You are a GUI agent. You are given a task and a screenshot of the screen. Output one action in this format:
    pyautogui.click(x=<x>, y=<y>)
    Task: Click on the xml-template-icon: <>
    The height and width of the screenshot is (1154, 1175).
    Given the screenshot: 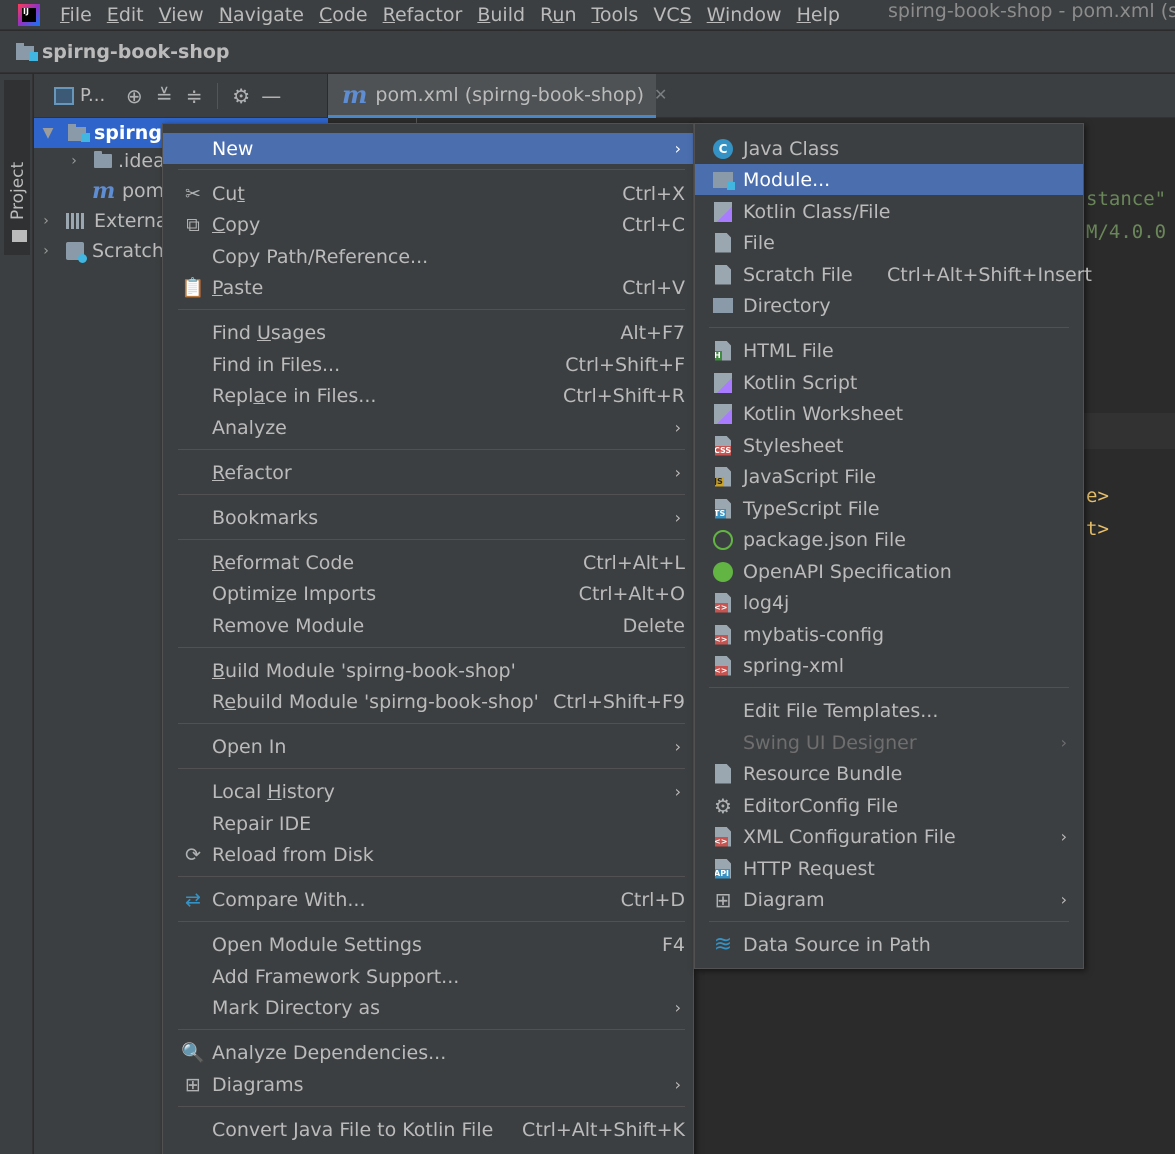 What is the action you would take?
    pyautogui.click(x=723, y=635)
    